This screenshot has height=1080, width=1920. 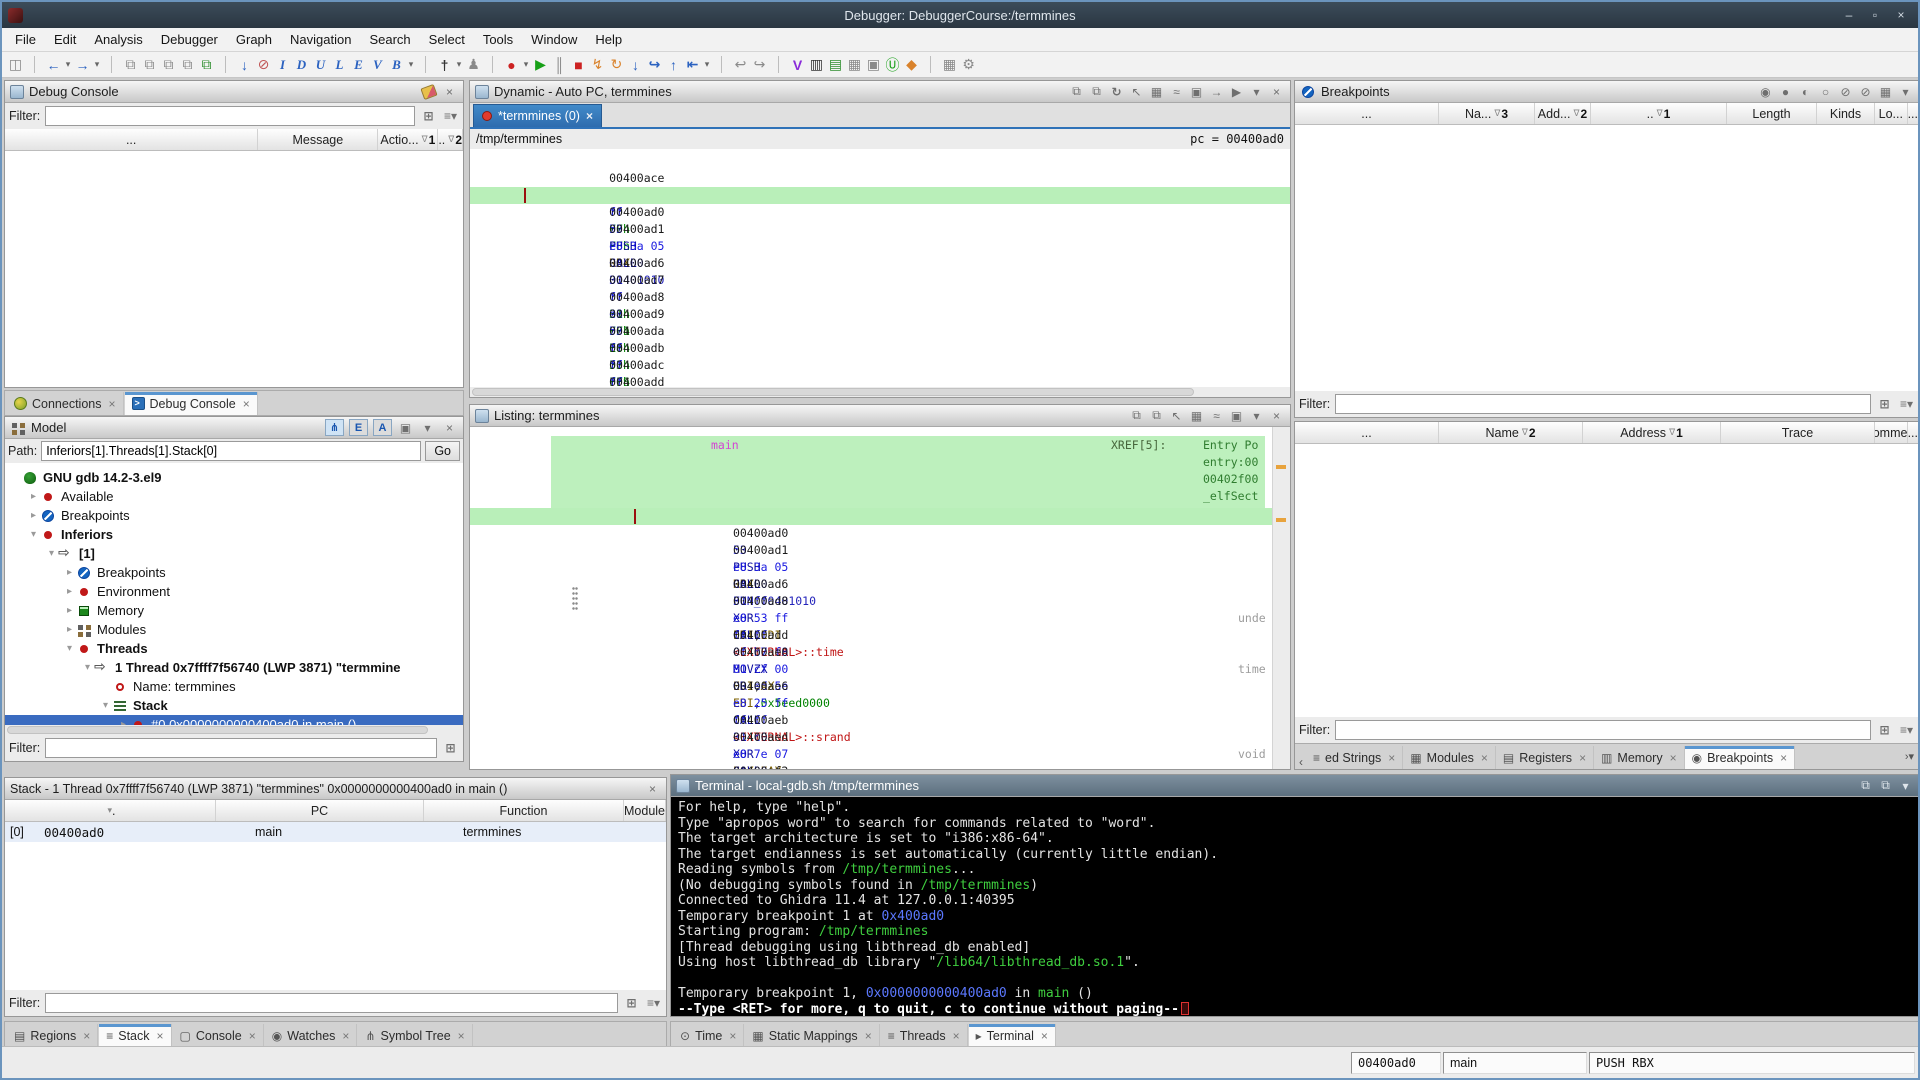 What do you see at coordinates (880, 617) in the screenshot?
I see `listing-row: ff ff` at bounding box center [880, 617].